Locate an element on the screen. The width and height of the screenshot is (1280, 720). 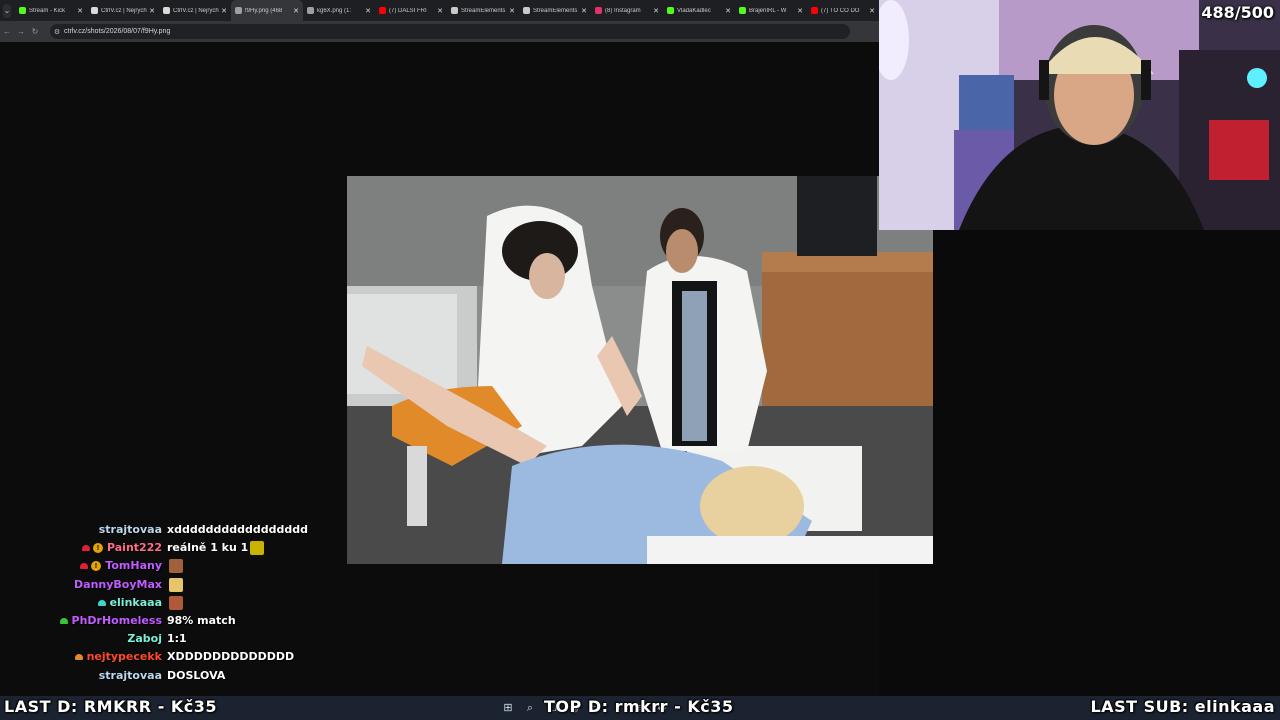
browser-tab: kg6X.png (1: ✕ is located at coordinates (339, 10).